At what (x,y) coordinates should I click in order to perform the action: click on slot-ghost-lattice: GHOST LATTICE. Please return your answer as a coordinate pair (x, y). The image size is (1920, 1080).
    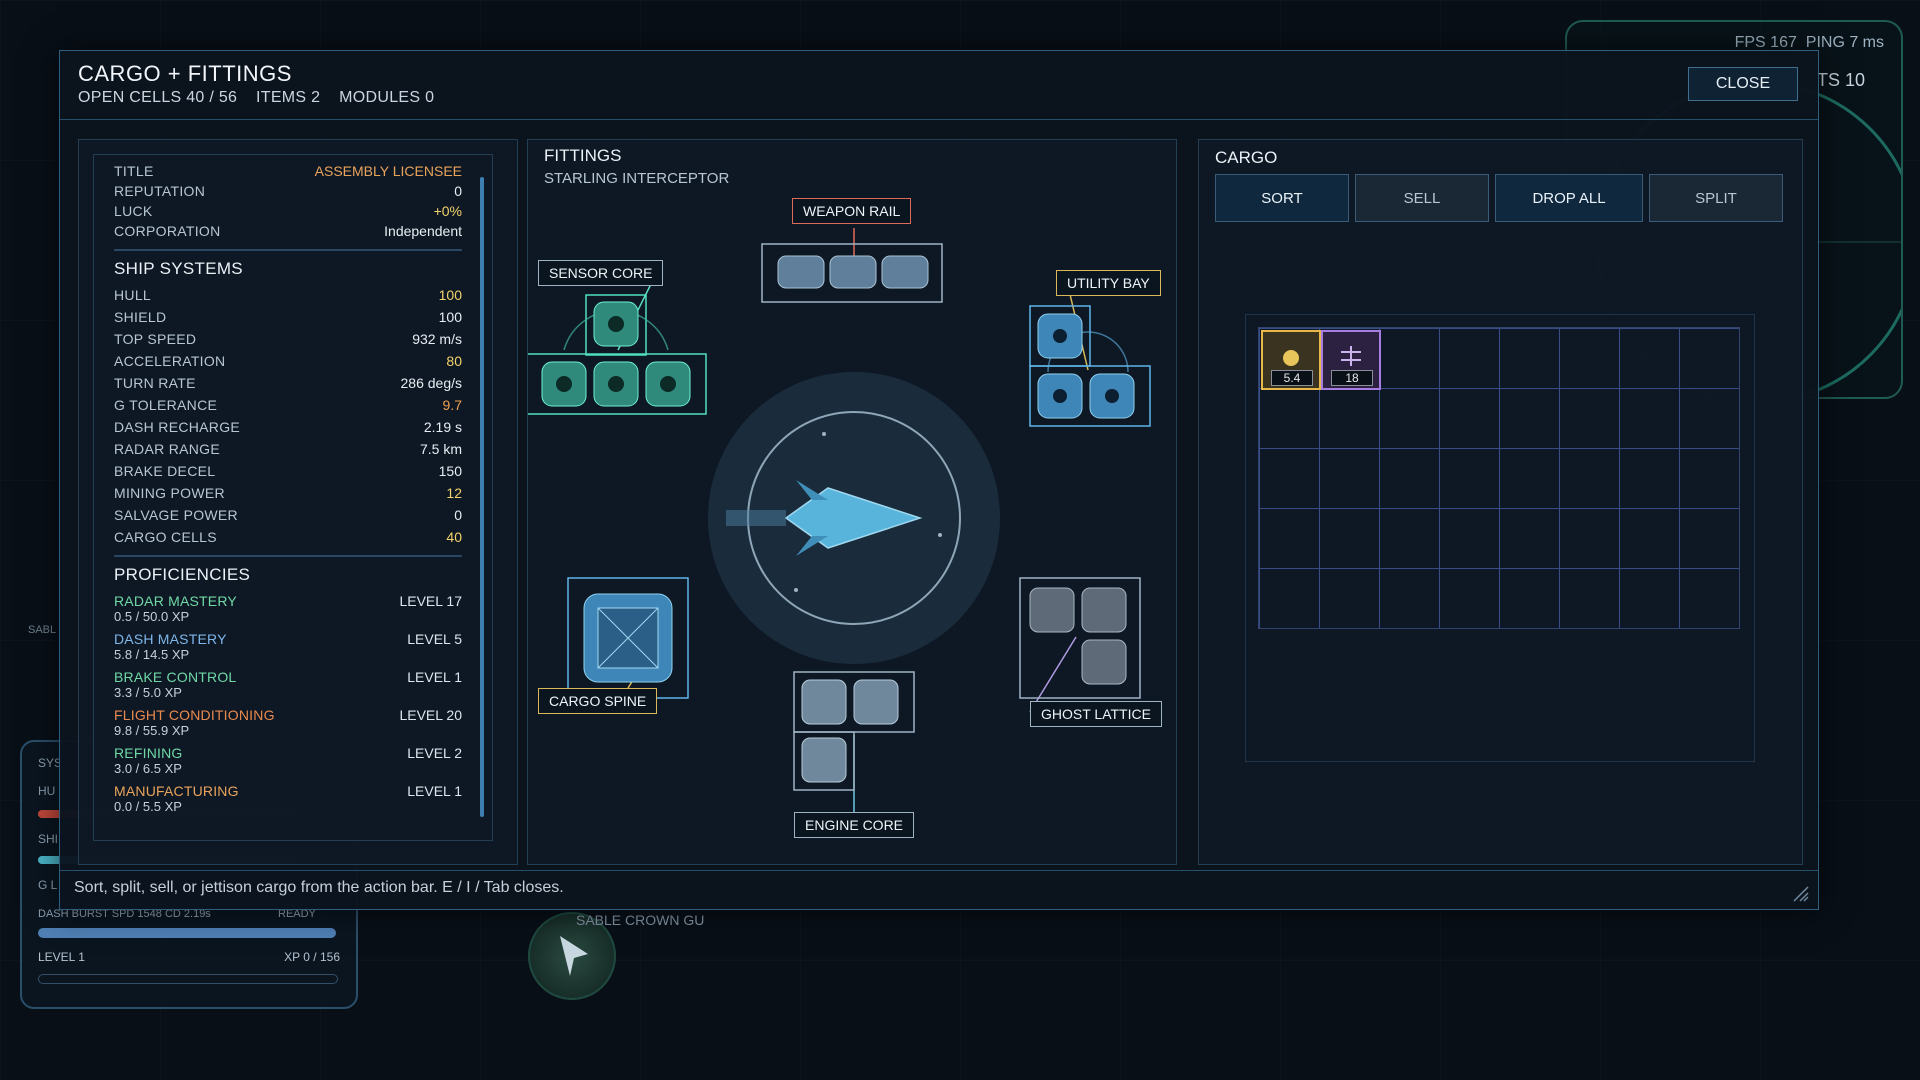
    Looking at the image, I should click on (1096, 714).